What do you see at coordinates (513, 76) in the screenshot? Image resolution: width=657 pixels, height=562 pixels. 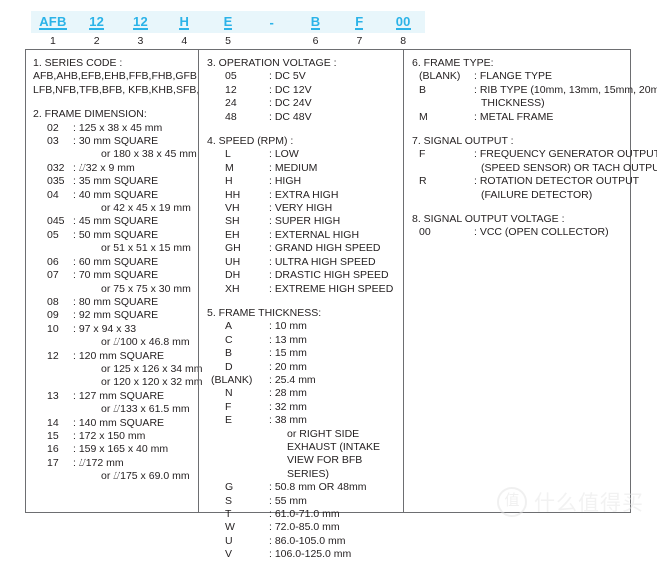 I see `spec-entry-value: : FLANGE TYPE` at bounding box center [513, 76].